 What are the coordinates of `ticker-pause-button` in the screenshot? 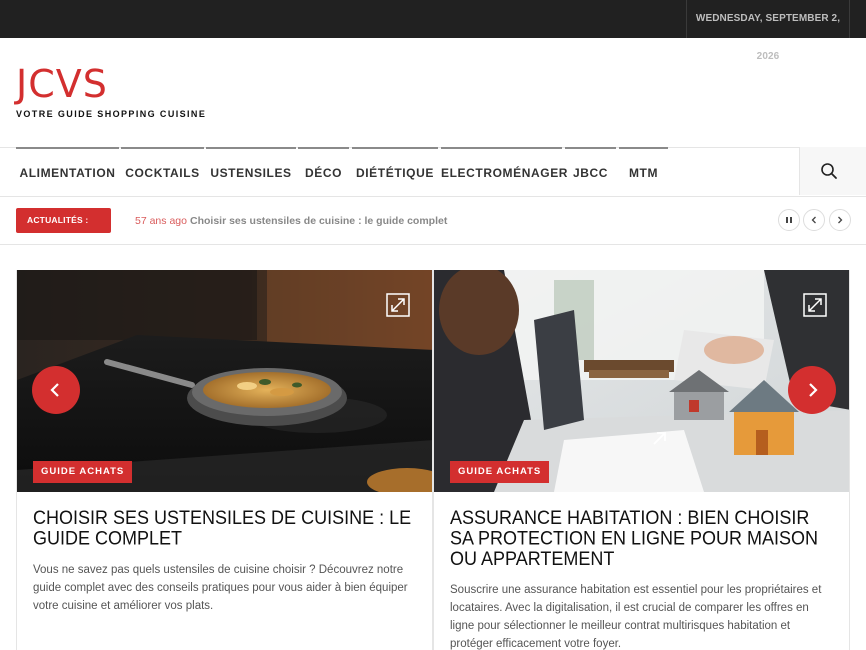 It's located at (789, 220).